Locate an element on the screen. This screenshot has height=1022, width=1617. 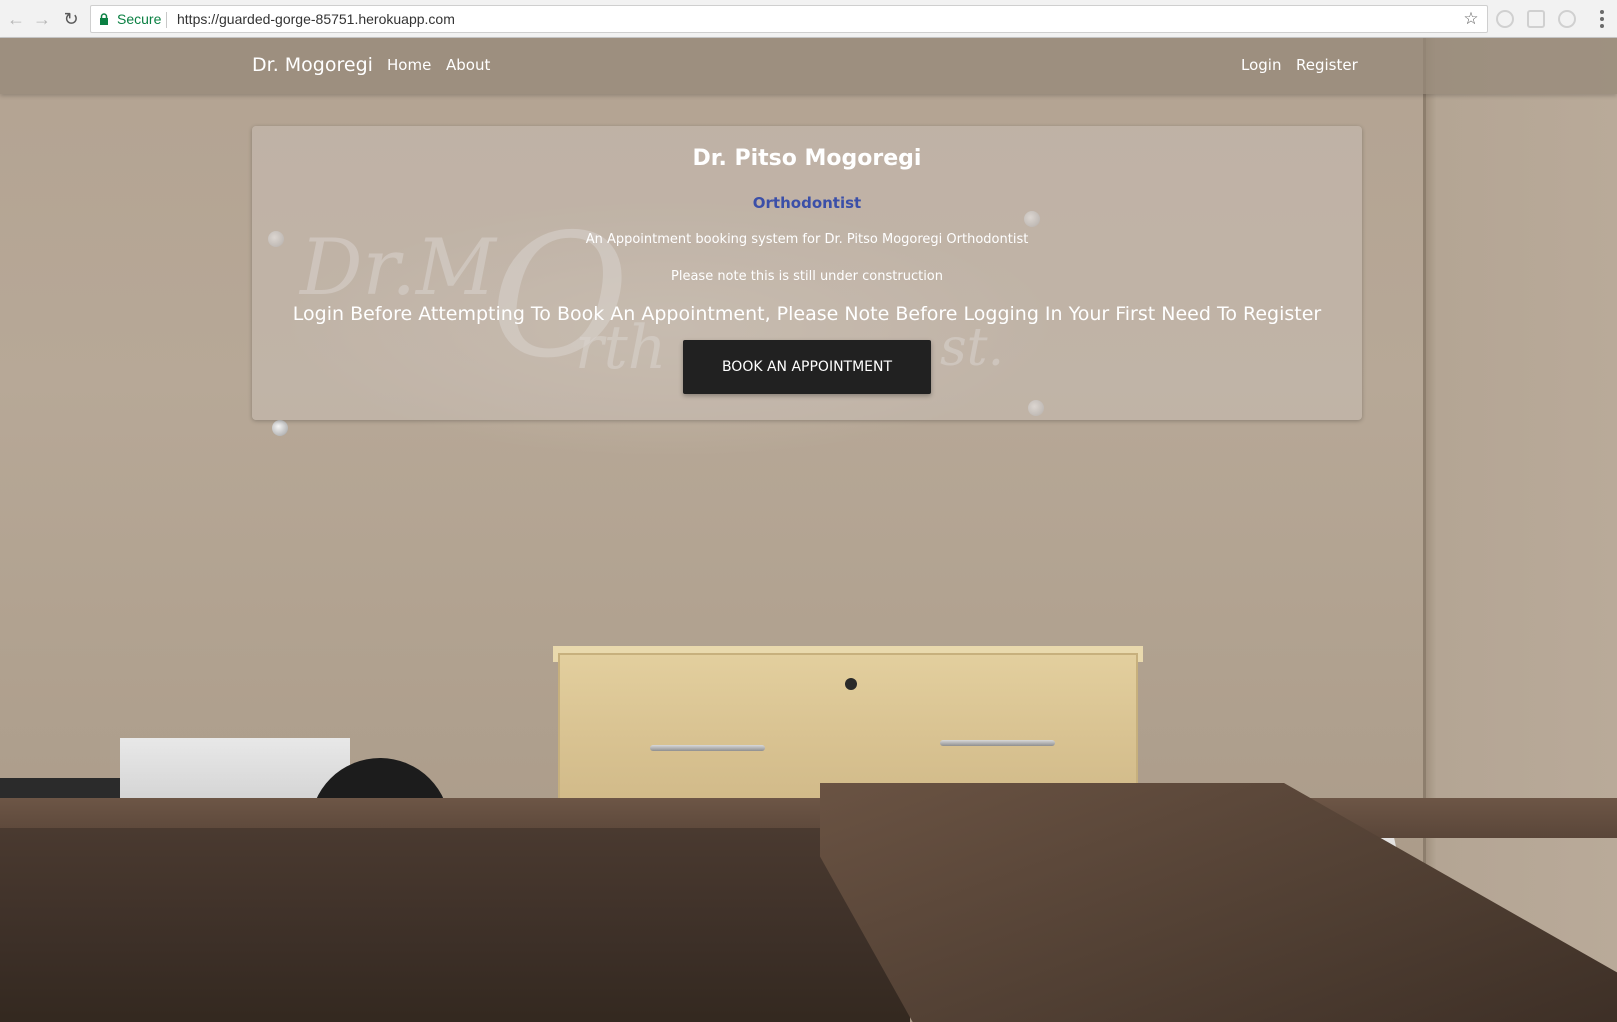
forward-arrow-icon: → is located at coordinates (42, 19).